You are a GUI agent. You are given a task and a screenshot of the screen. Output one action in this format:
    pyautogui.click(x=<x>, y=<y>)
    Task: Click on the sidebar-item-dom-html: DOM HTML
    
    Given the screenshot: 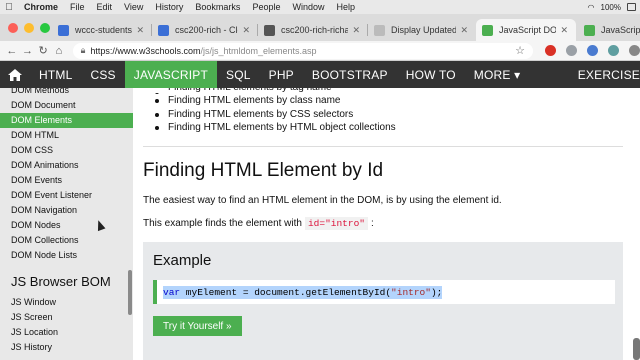 What is the action you would take?
    pyautogui.click(x=66, y=135)
    